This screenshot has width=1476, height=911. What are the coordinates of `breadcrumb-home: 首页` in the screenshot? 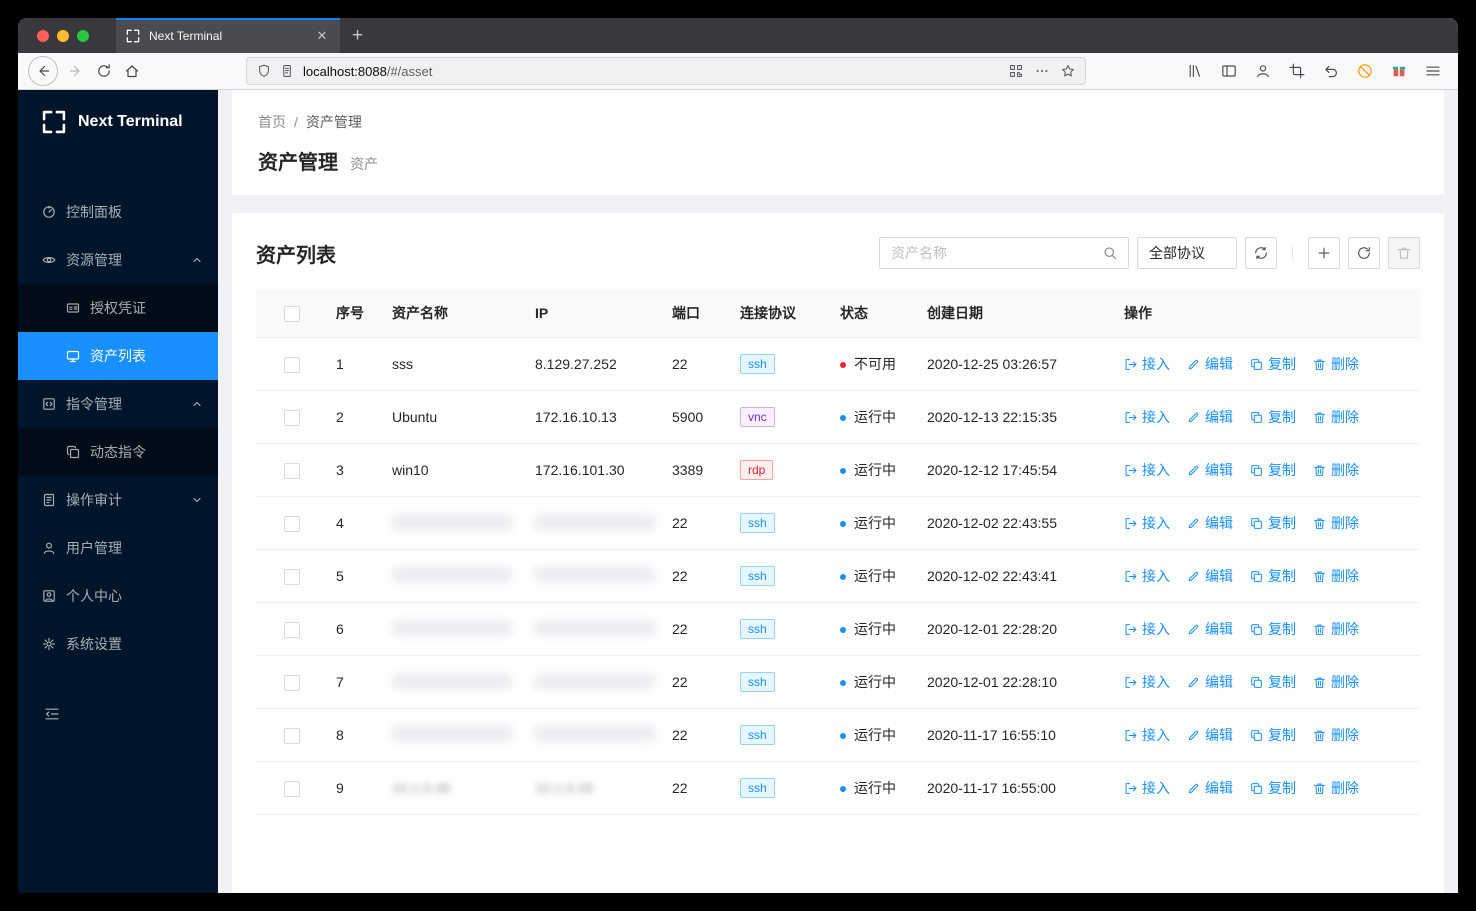 It's located at (272, 122).